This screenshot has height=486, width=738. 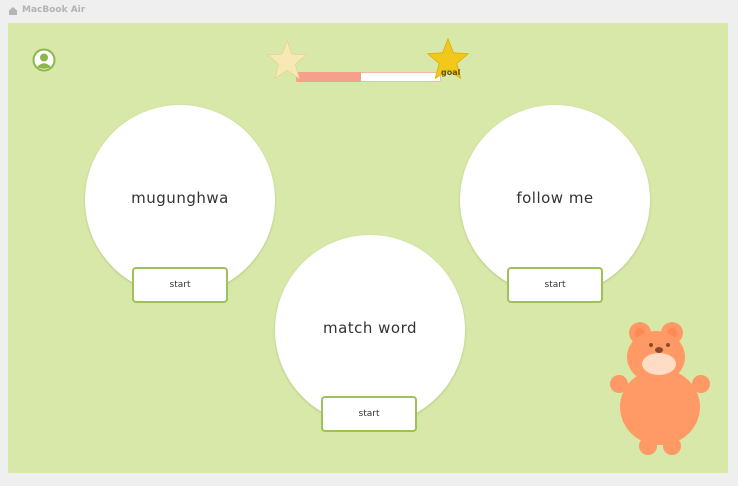 What do you see at coordinates (660, 388) in the screenshot?
I see `bear-mascot` at bounding box center [660, 388].